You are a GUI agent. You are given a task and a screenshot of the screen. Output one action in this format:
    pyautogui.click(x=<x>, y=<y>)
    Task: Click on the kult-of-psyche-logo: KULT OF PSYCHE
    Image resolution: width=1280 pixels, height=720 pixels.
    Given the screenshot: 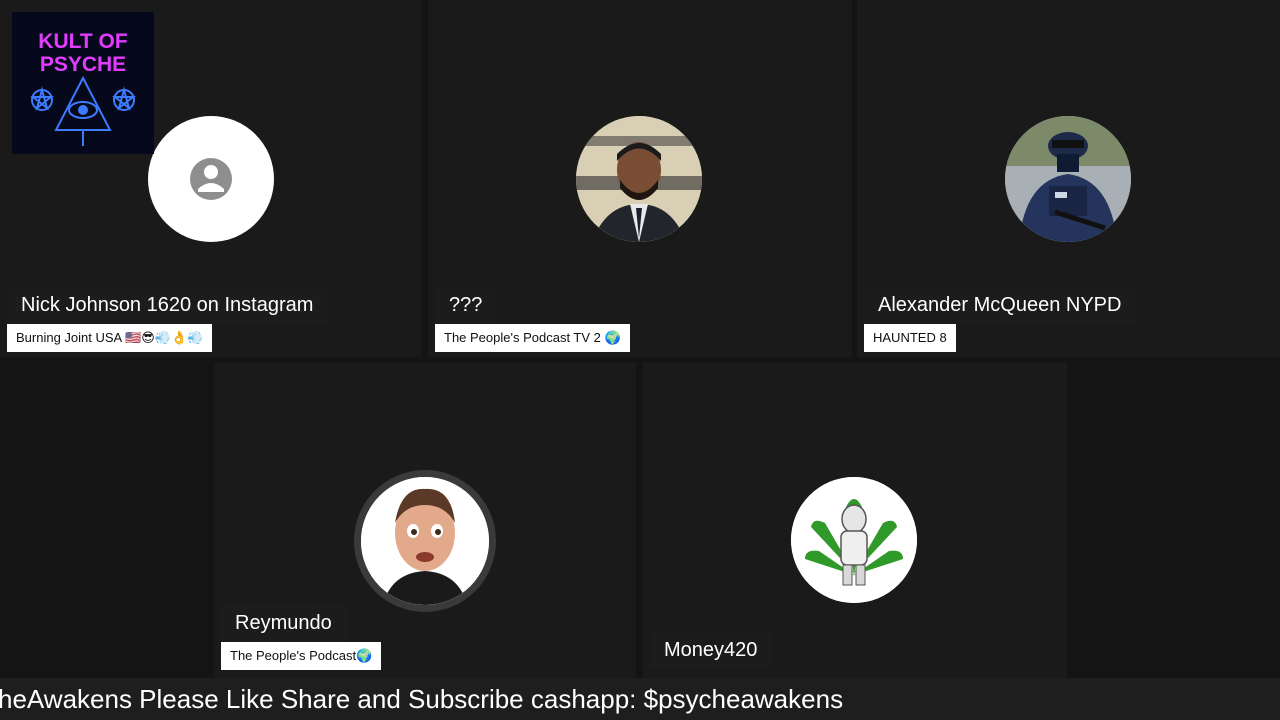 What is the action you would take?
    pyautogui.click(x=83, y=83)
    